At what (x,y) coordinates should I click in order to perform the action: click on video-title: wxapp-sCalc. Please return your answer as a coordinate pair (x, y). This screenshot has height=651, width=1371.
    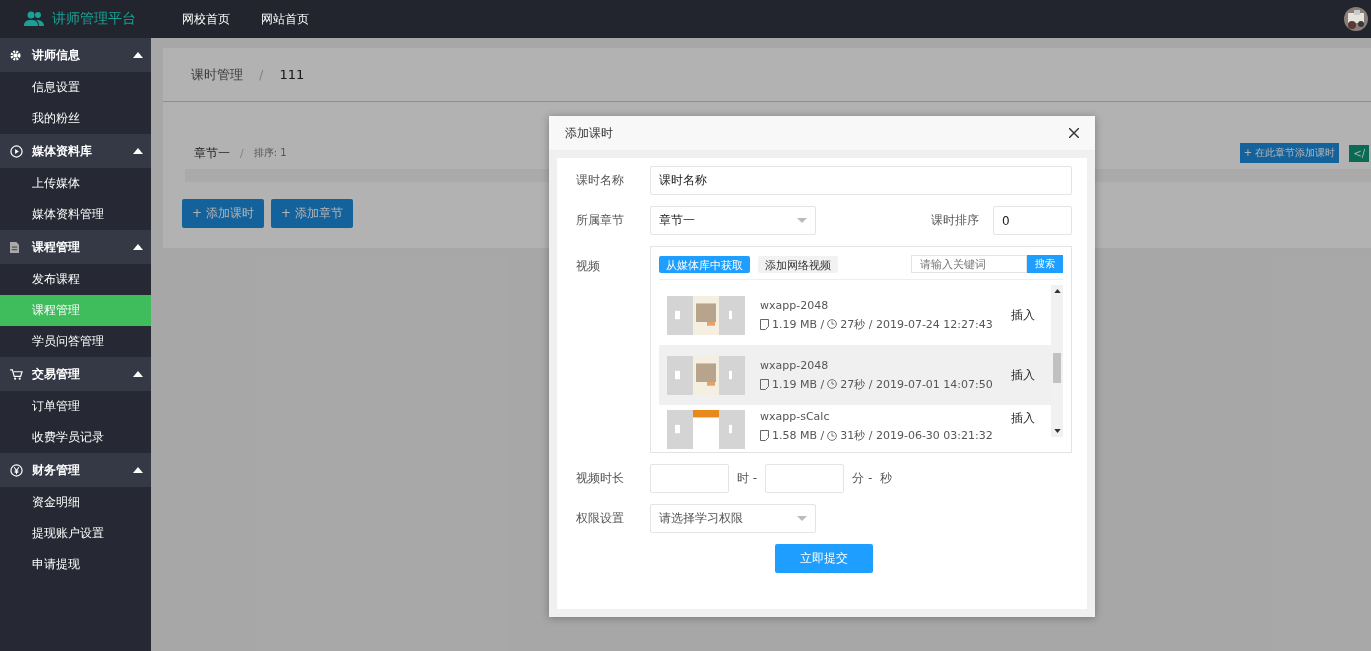
    Looking at the image, I should click on (795, 416).